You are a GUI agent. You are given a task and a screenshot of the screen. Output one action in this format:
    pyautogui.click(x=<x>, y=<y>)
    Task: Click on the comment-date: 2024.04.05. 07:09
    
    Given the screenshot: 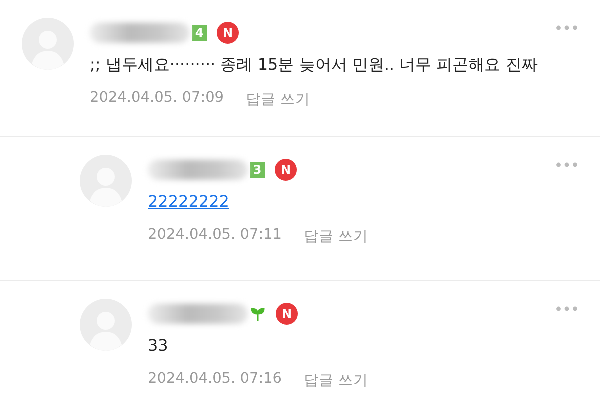 What is the action you would take?
    pyautogui.click(x=157, y=99)
    